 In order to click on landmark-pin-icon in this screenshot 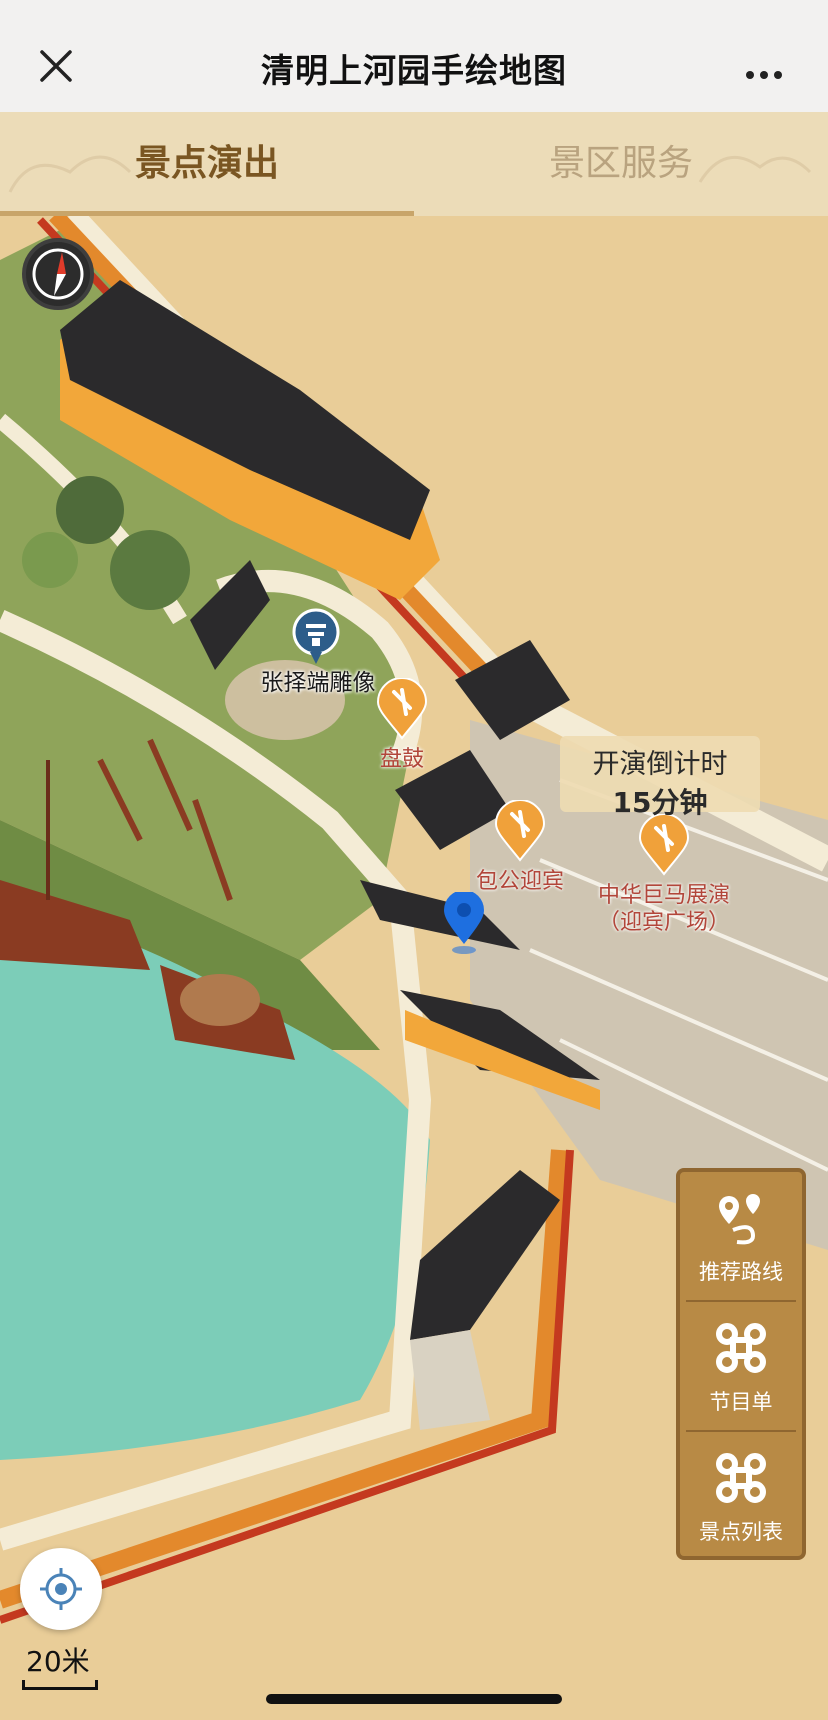, I will do `click(316, 638)`.